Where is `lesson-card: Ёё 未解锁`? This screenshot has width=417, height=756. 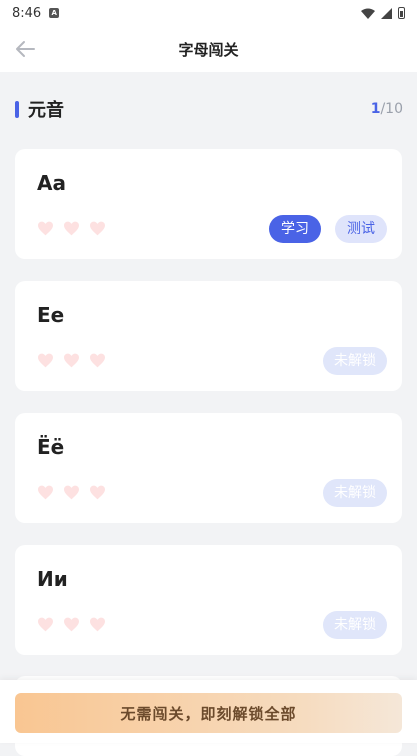 lesson-card: Ёё 未解锁 is located at coordinates (208, 468).